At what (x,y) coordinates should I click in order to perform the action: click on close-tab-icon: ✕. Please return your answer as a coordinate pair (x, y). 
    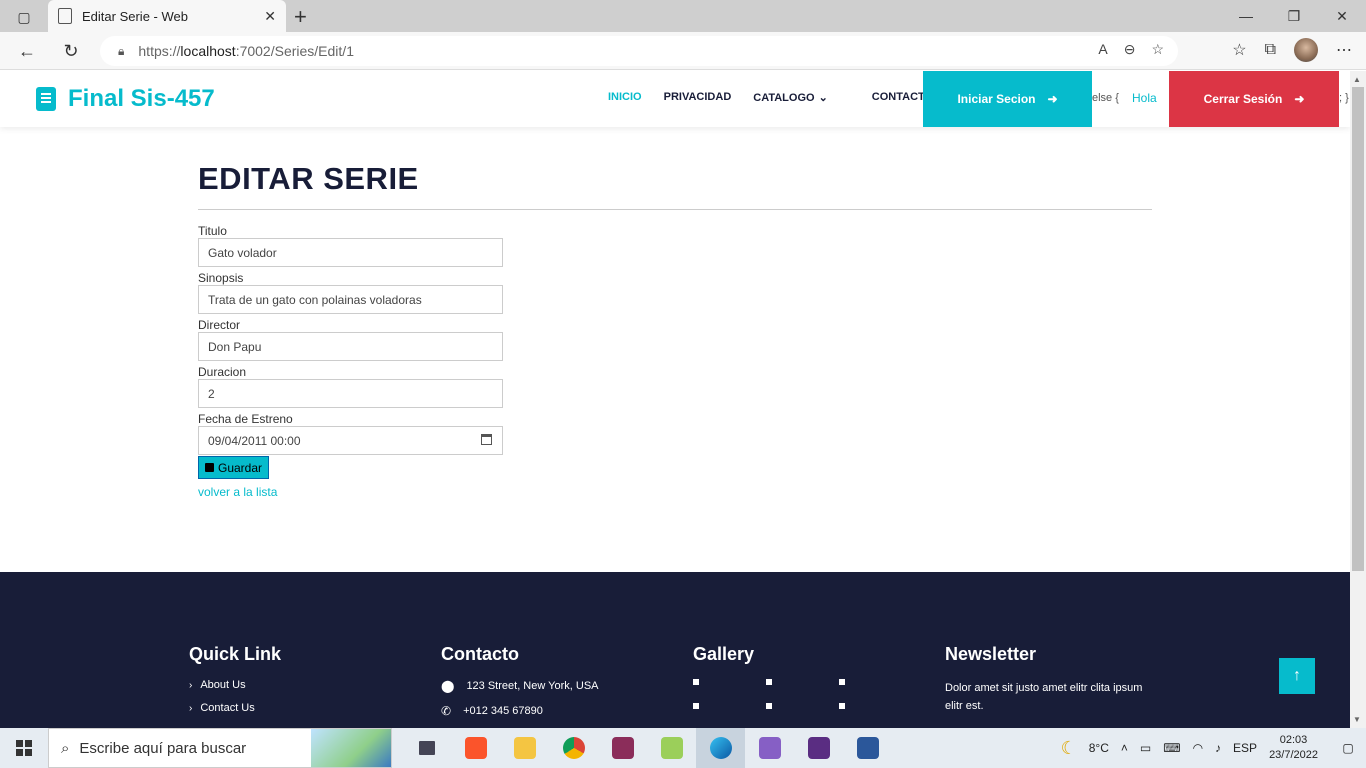
    Looking at the image, I should click on (270, 16).